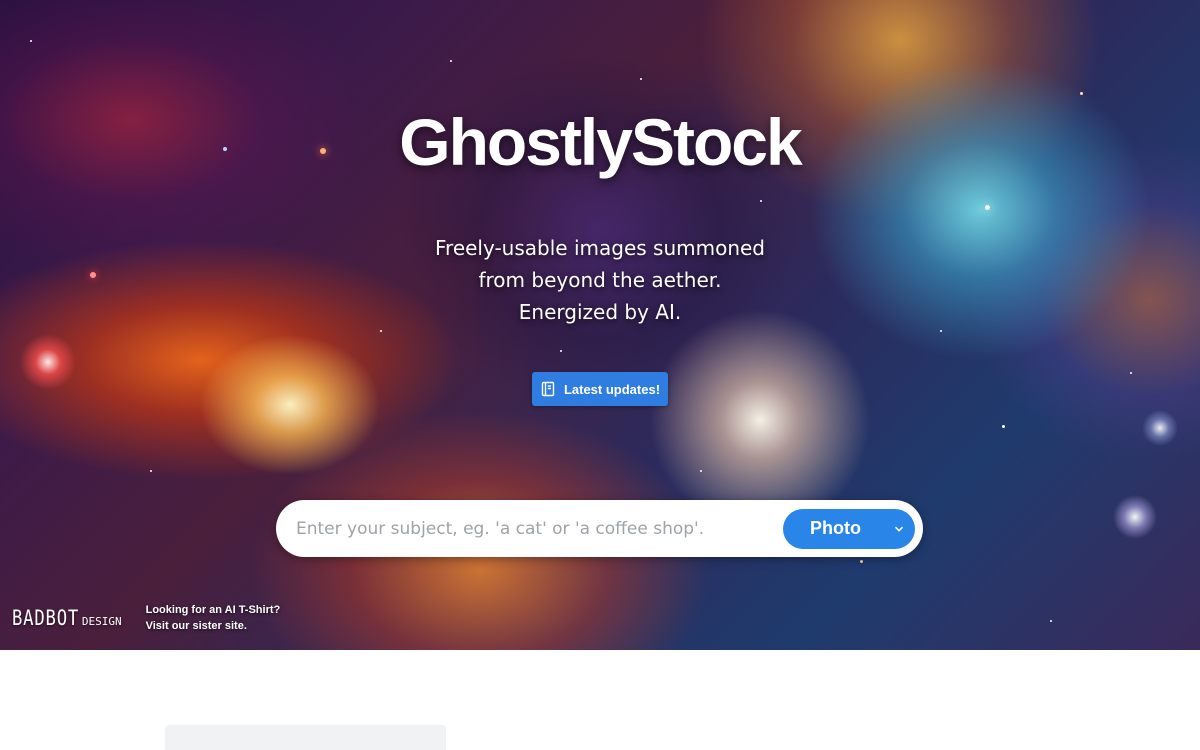 The height and width of the screenshot is (750, 1200). What do you see at coordinates (600, 142) in the screenshot?
I see `site-title: GhostlyStock` at bounding box center [600, 142].